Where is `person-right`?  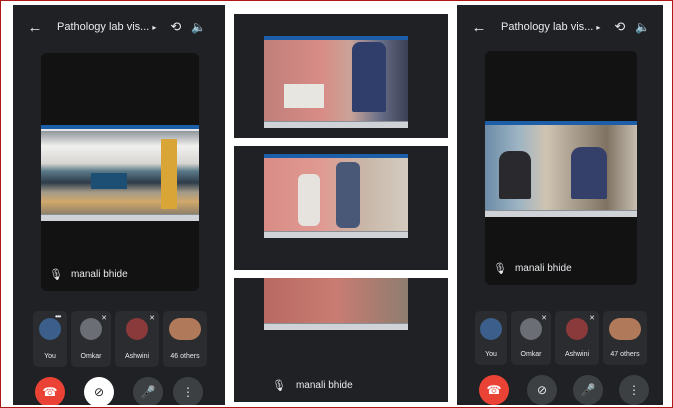
person-right is located at coordinates (589, 173).